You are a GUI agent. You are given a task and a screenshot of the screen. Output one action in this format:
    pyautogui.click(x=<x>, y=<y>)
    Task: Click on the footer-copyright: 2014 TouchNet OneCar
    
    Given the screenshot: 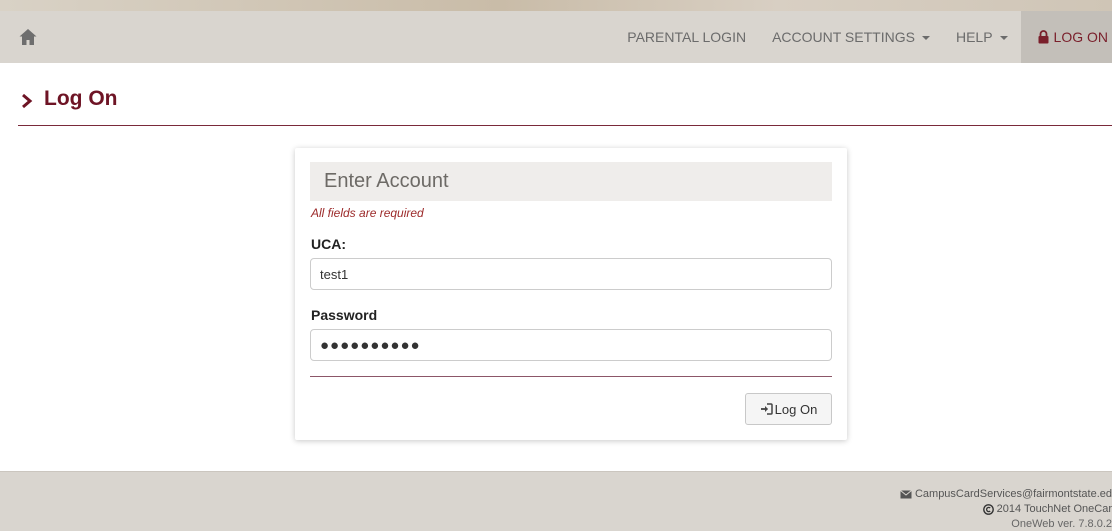 What is the action you would take?
    pyautogui.click(x=1047, y=509)
    